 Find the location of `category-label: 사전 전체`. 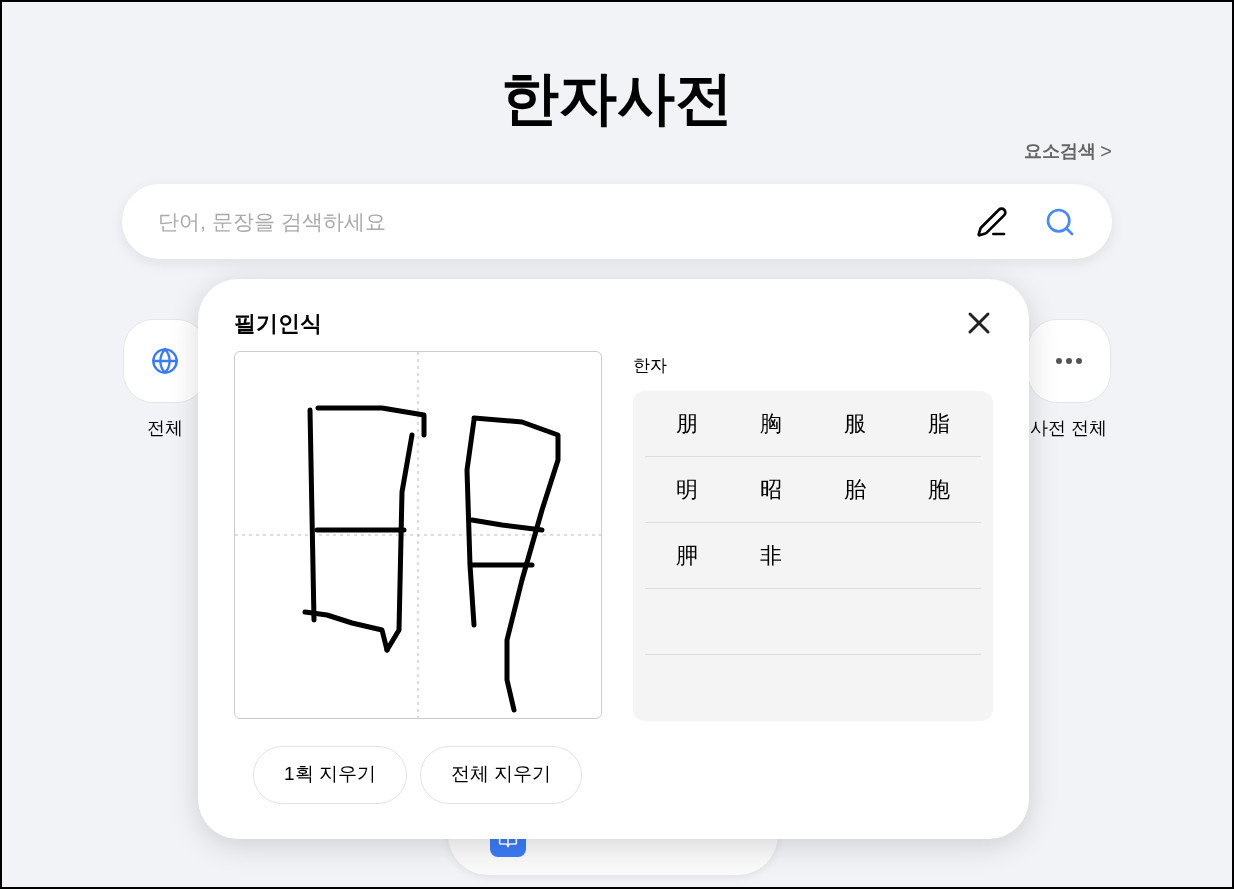

category-label: 사전 전체 is located at coordinates (1069, 428).